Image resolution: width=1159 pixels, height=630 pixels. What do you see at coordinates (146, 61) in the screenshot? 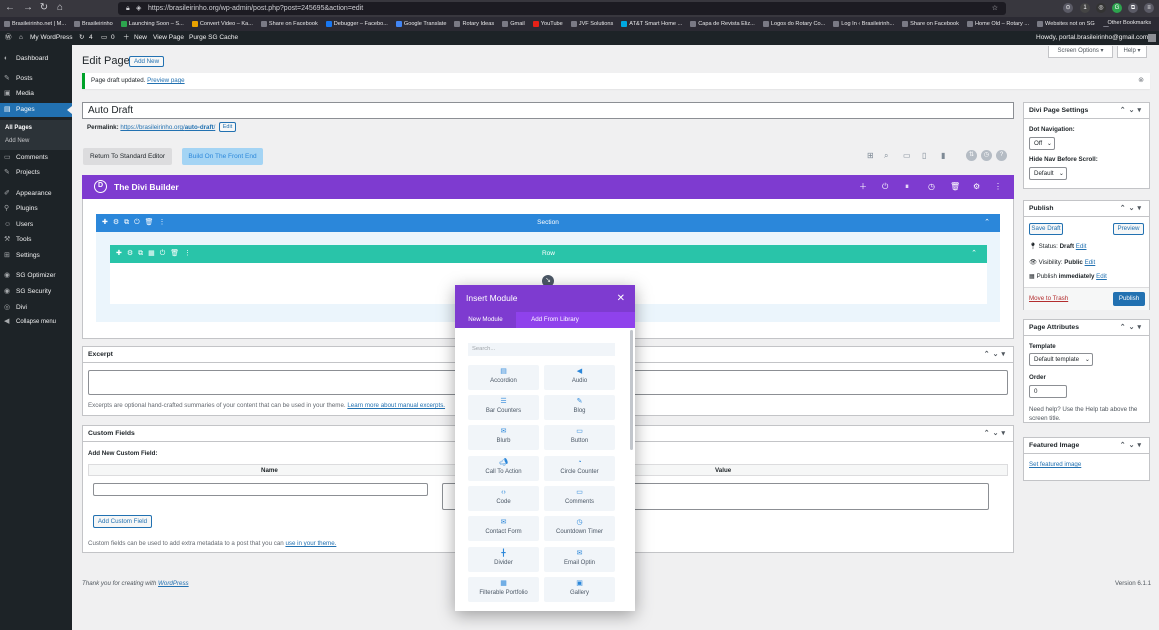
I see `add-new-button: Add New` at bounding box center [146, 61].